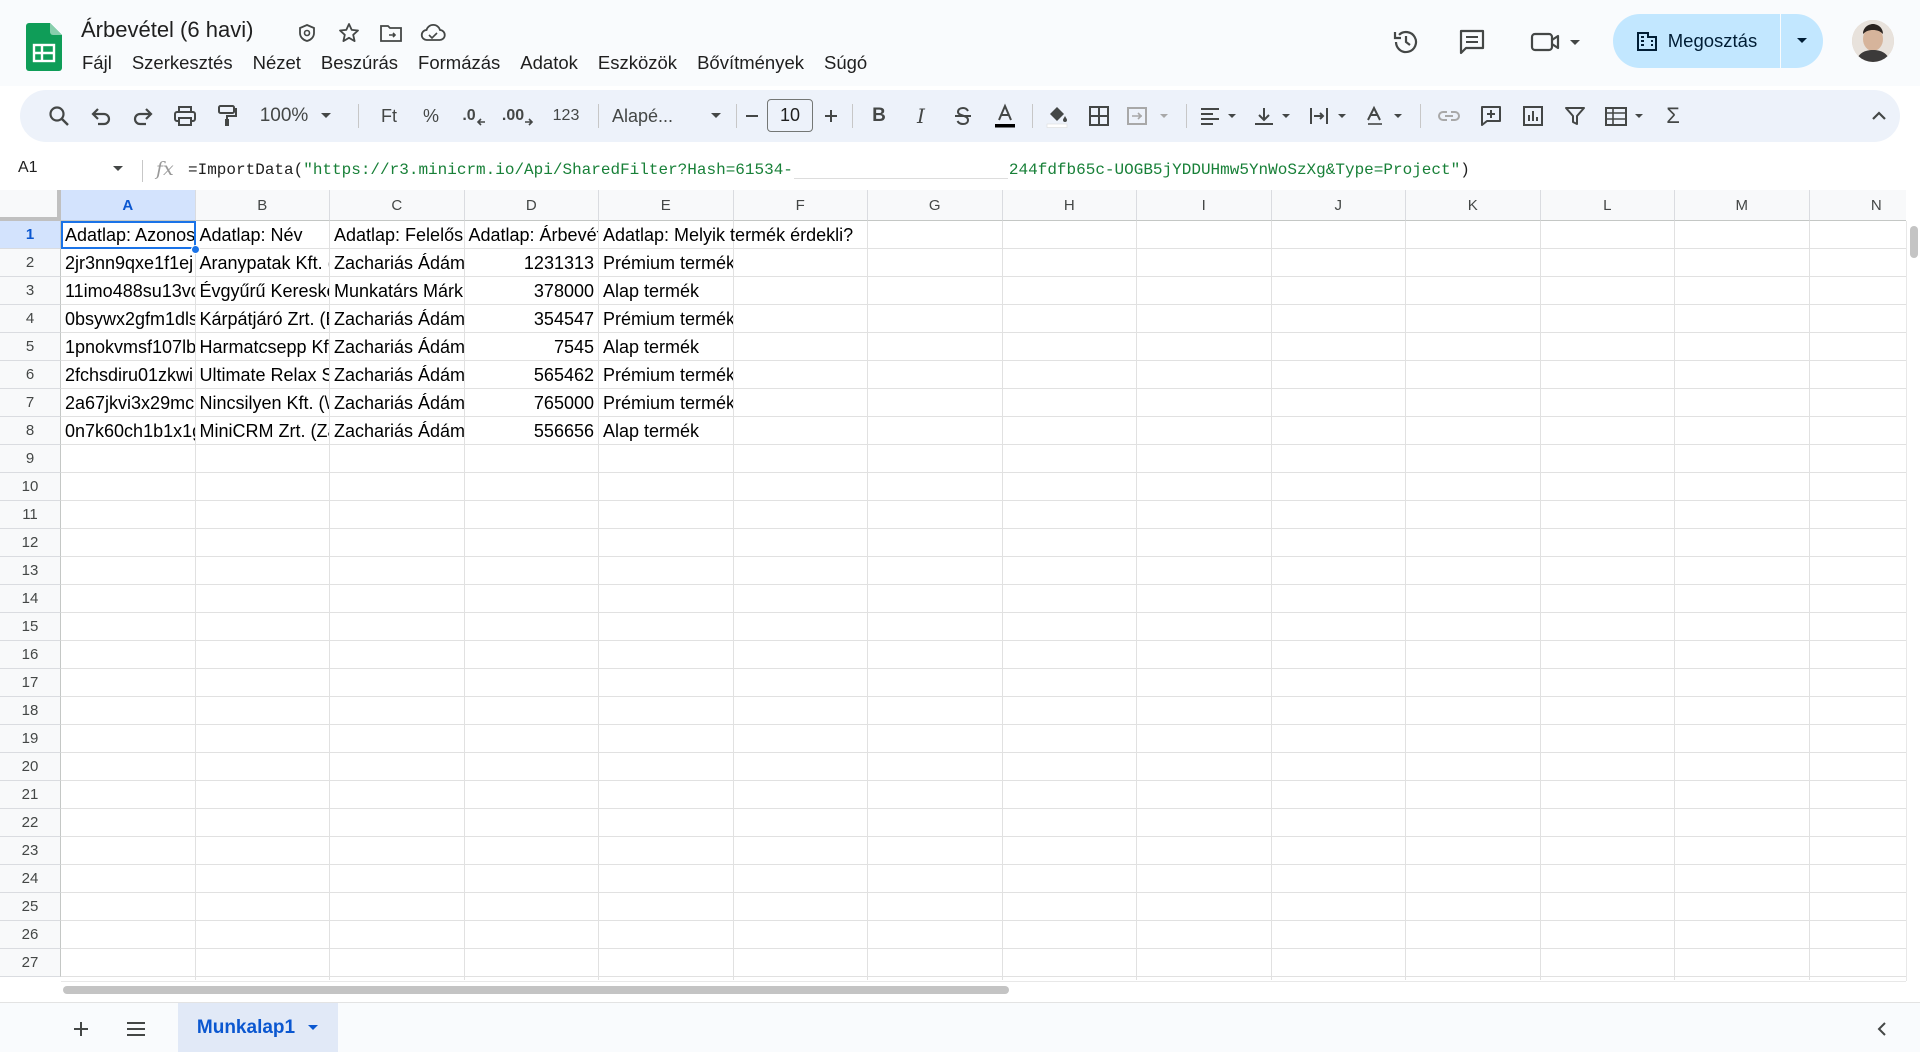 The width and height of the screenshot is (1920, 1052). Describe the element at coordinates (128, 263) in the screenshot. I see `cell-a2: 2jr3nn9qxe1f1ej` at that location.